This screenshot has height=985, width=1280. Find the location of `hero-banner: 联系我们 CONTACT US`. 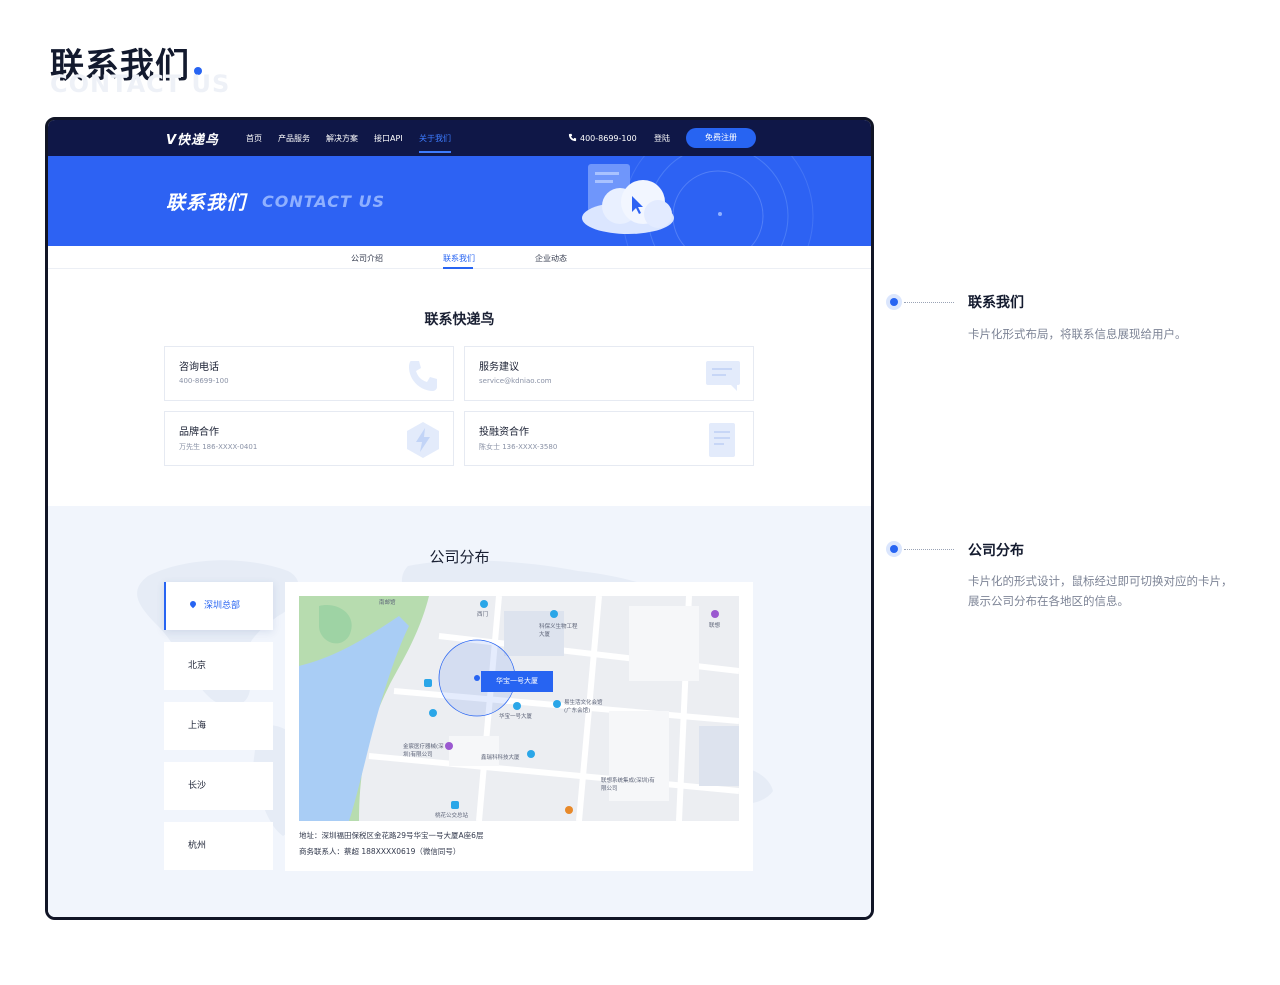

hero-banner: 联系我们 CONTACT US is located at coordinates (459, 201).